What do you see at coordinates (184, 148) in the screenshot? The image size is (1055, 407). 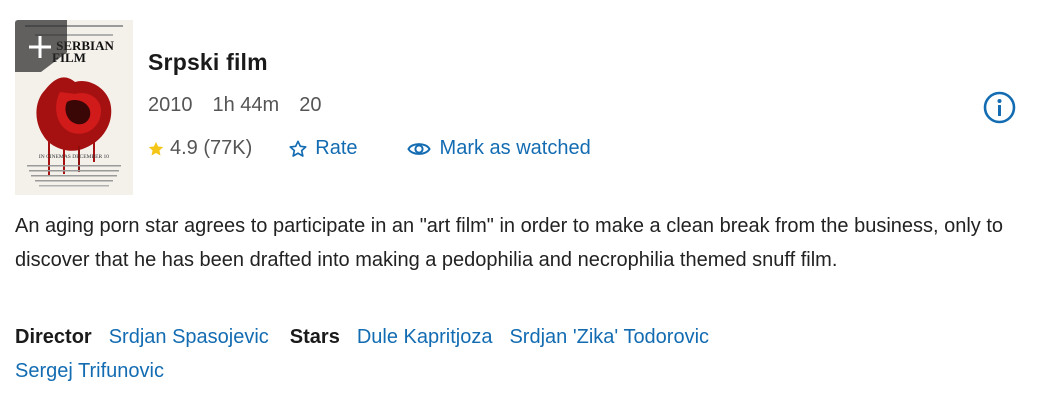 I see `rating-value: 4.9` at bounding box center [184, 148].